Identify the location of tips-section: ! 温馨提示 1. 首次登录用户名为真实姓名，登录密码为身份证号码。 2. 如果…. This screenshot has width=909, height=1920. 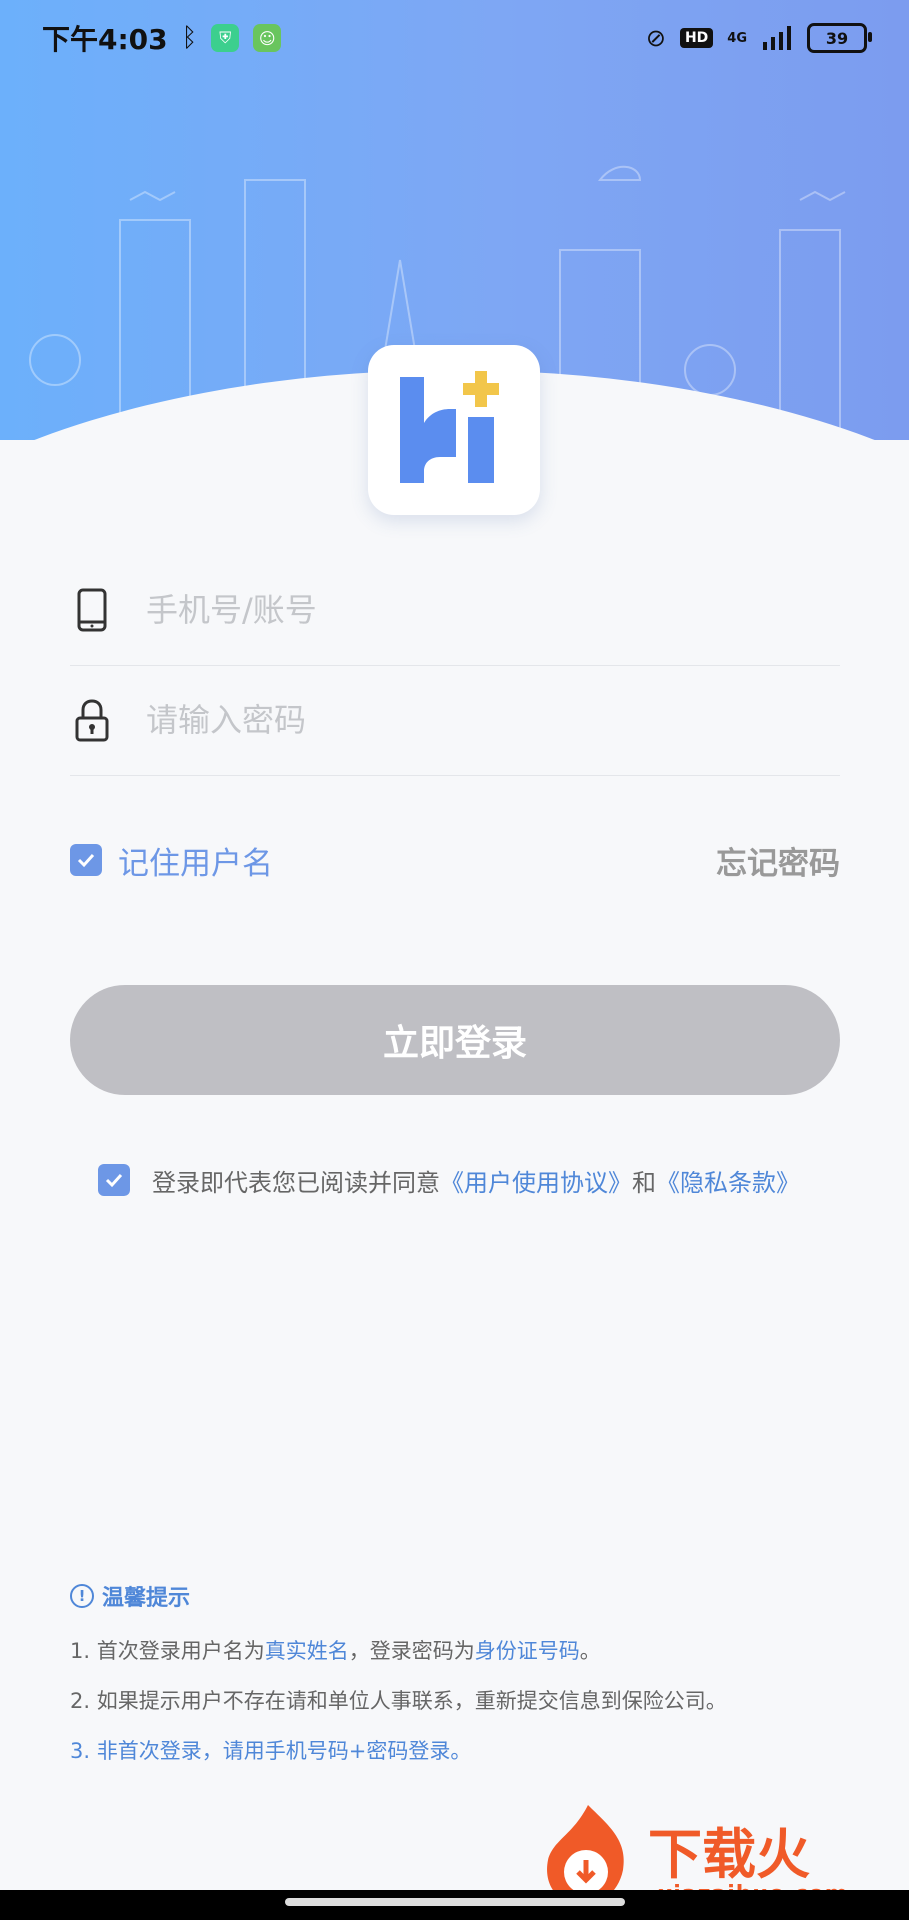
(460, 1683).